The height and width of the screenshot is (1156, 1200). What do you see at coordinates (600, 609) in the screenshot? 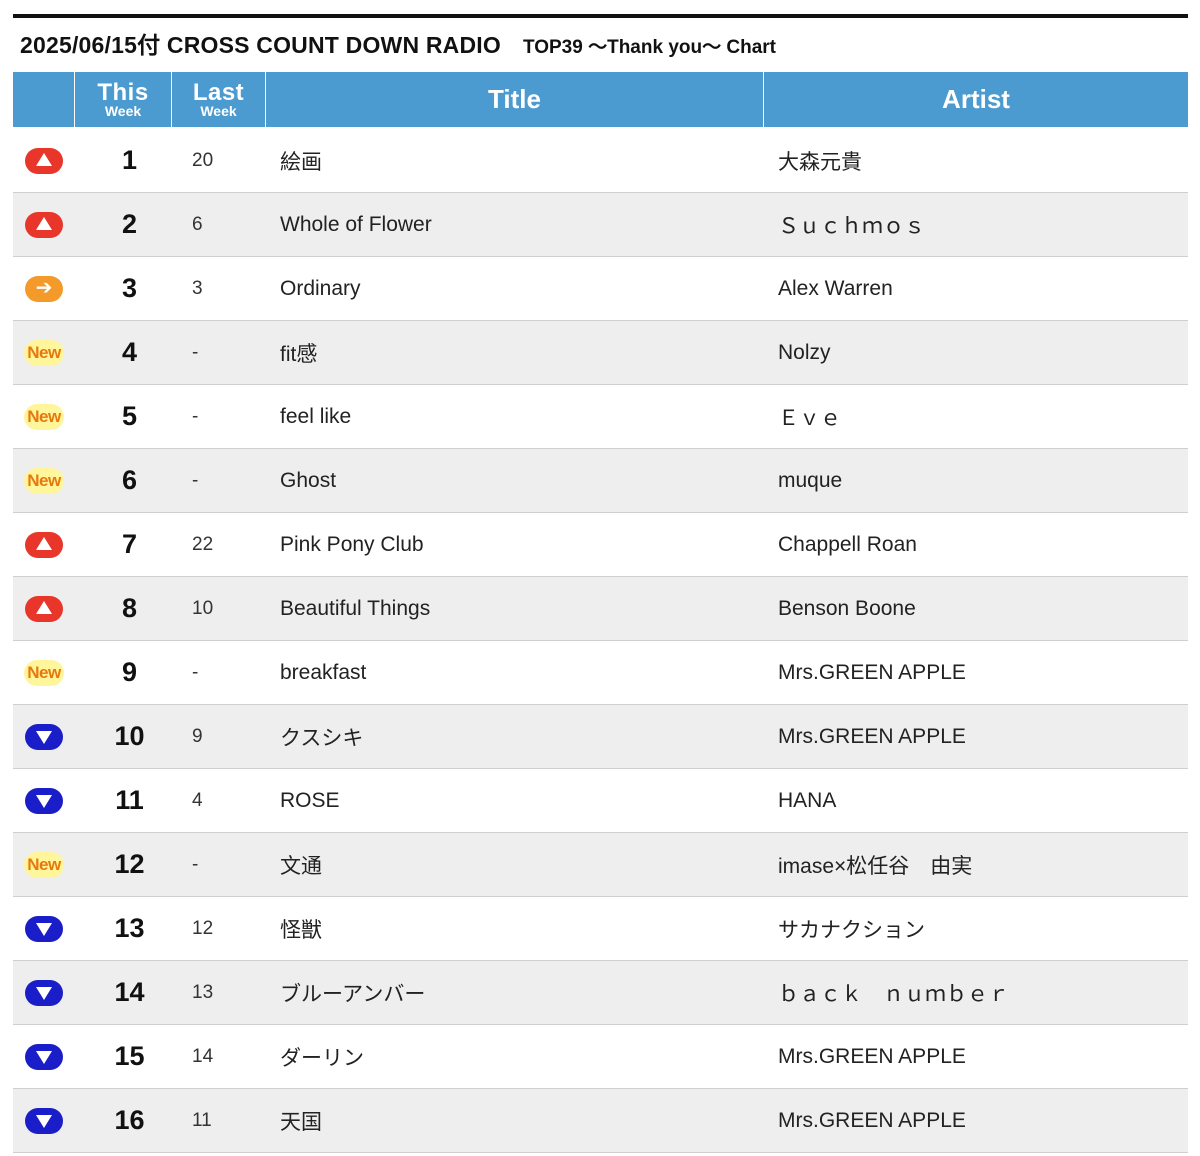
I see `table-row: 8 10 Beautiful Things Benson Boone` at bounding box center [600, 609].